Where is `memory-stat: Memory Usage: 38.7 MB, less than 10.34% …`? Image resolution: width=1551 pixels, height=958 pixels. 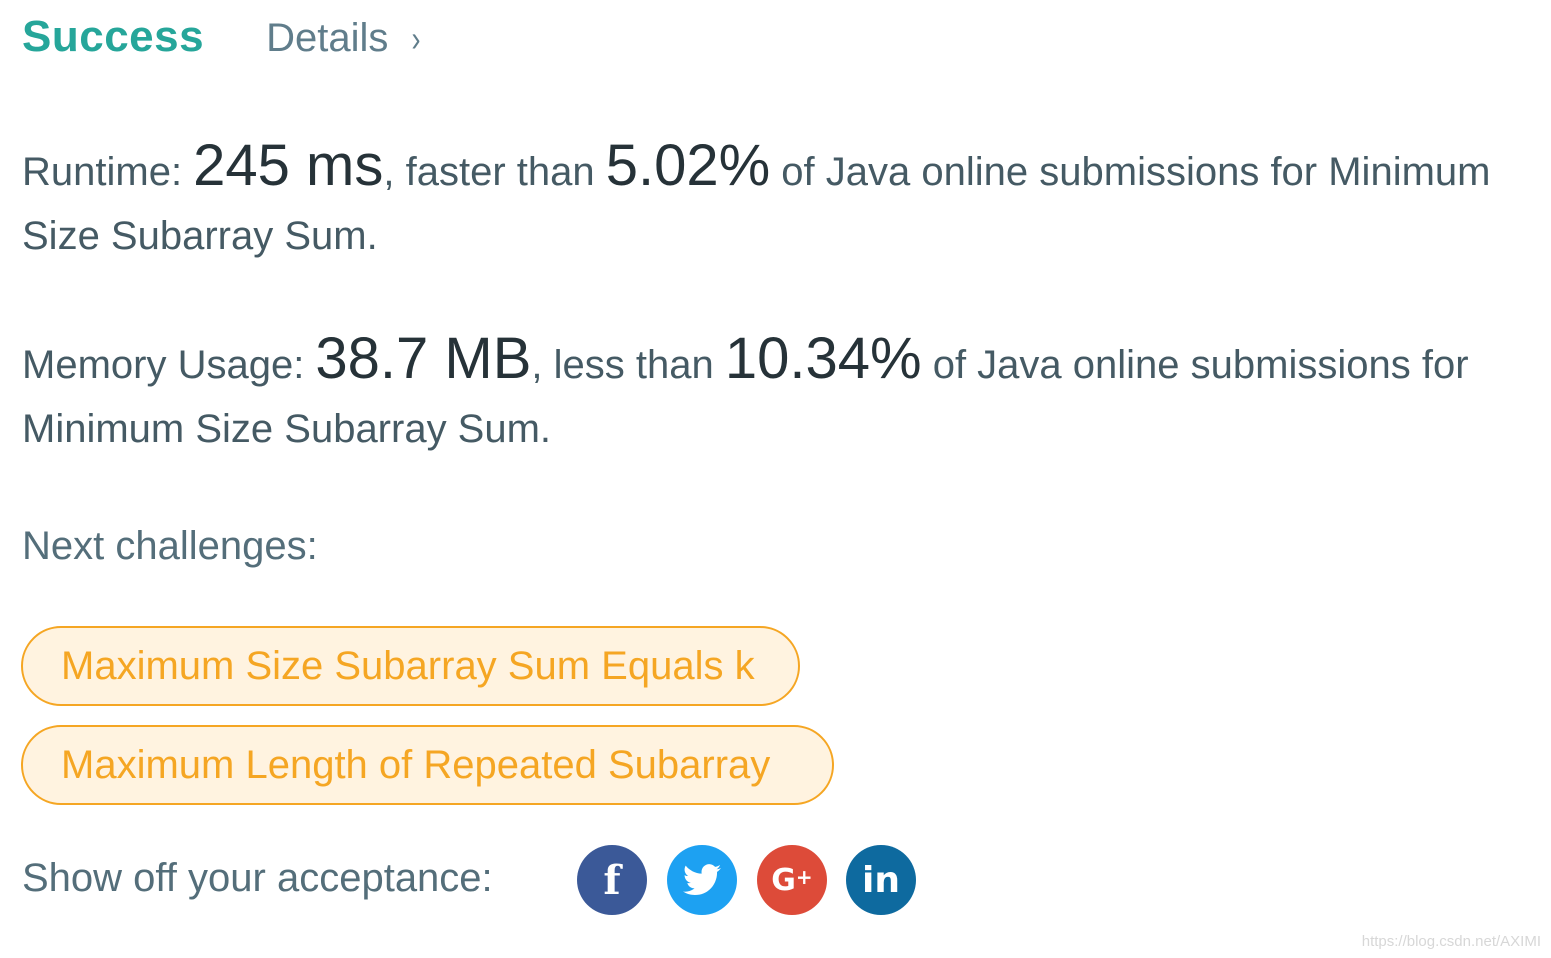 memory-stat: Memory Usage: 38.7 MB, less than 10.34% … is located at coordinates (777, 394).